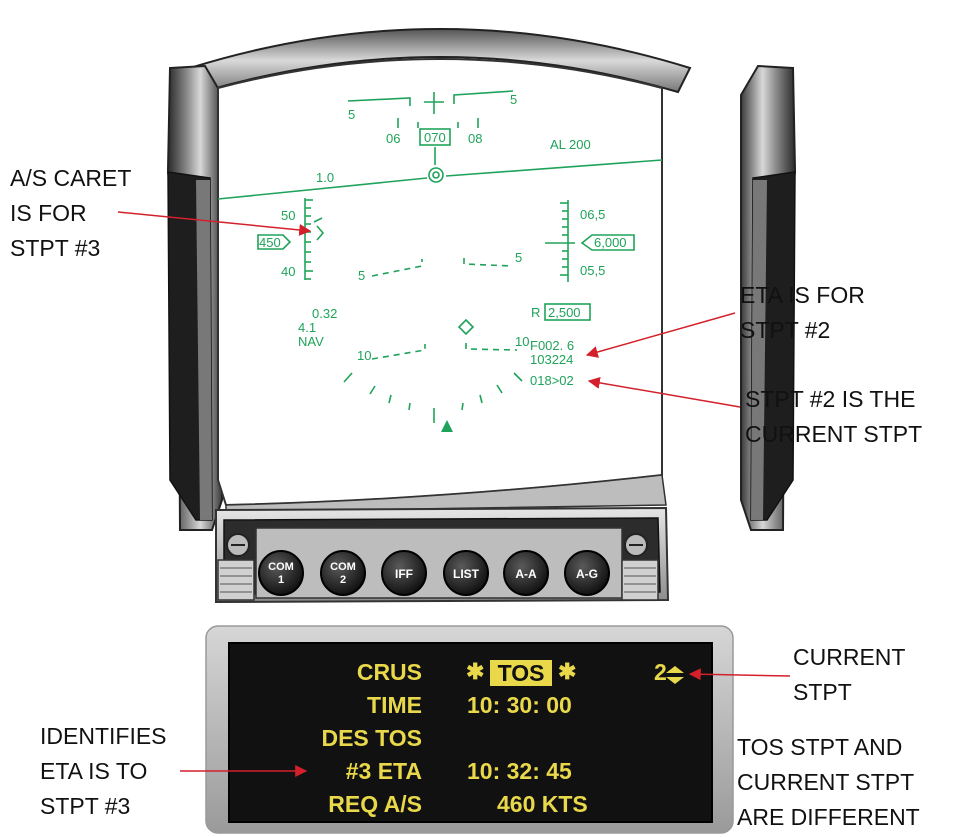 The image size is (963, 837). Describe the element at coordinates (288, 215) in the screenshot. I see `hud-airspeed-upper: 50` at that location.